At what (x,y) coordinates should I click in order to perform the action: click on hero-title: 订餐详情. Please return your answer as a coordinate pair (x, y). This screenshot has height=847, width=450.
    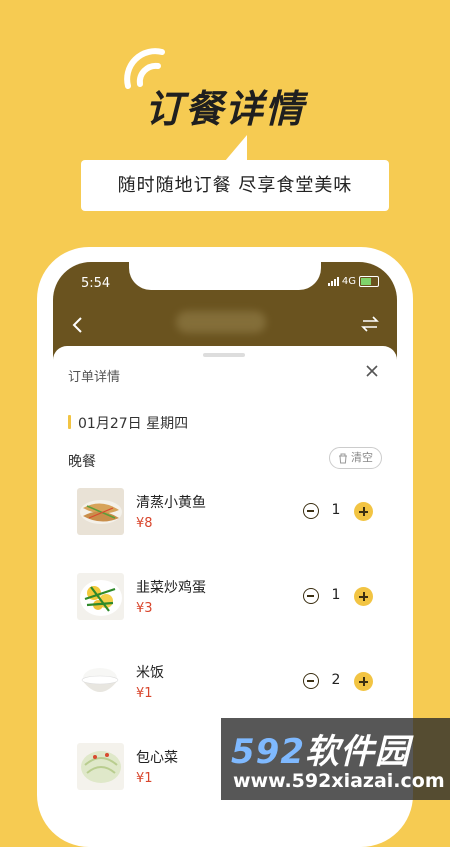
    Looking at the image, I should click on (224, 109).